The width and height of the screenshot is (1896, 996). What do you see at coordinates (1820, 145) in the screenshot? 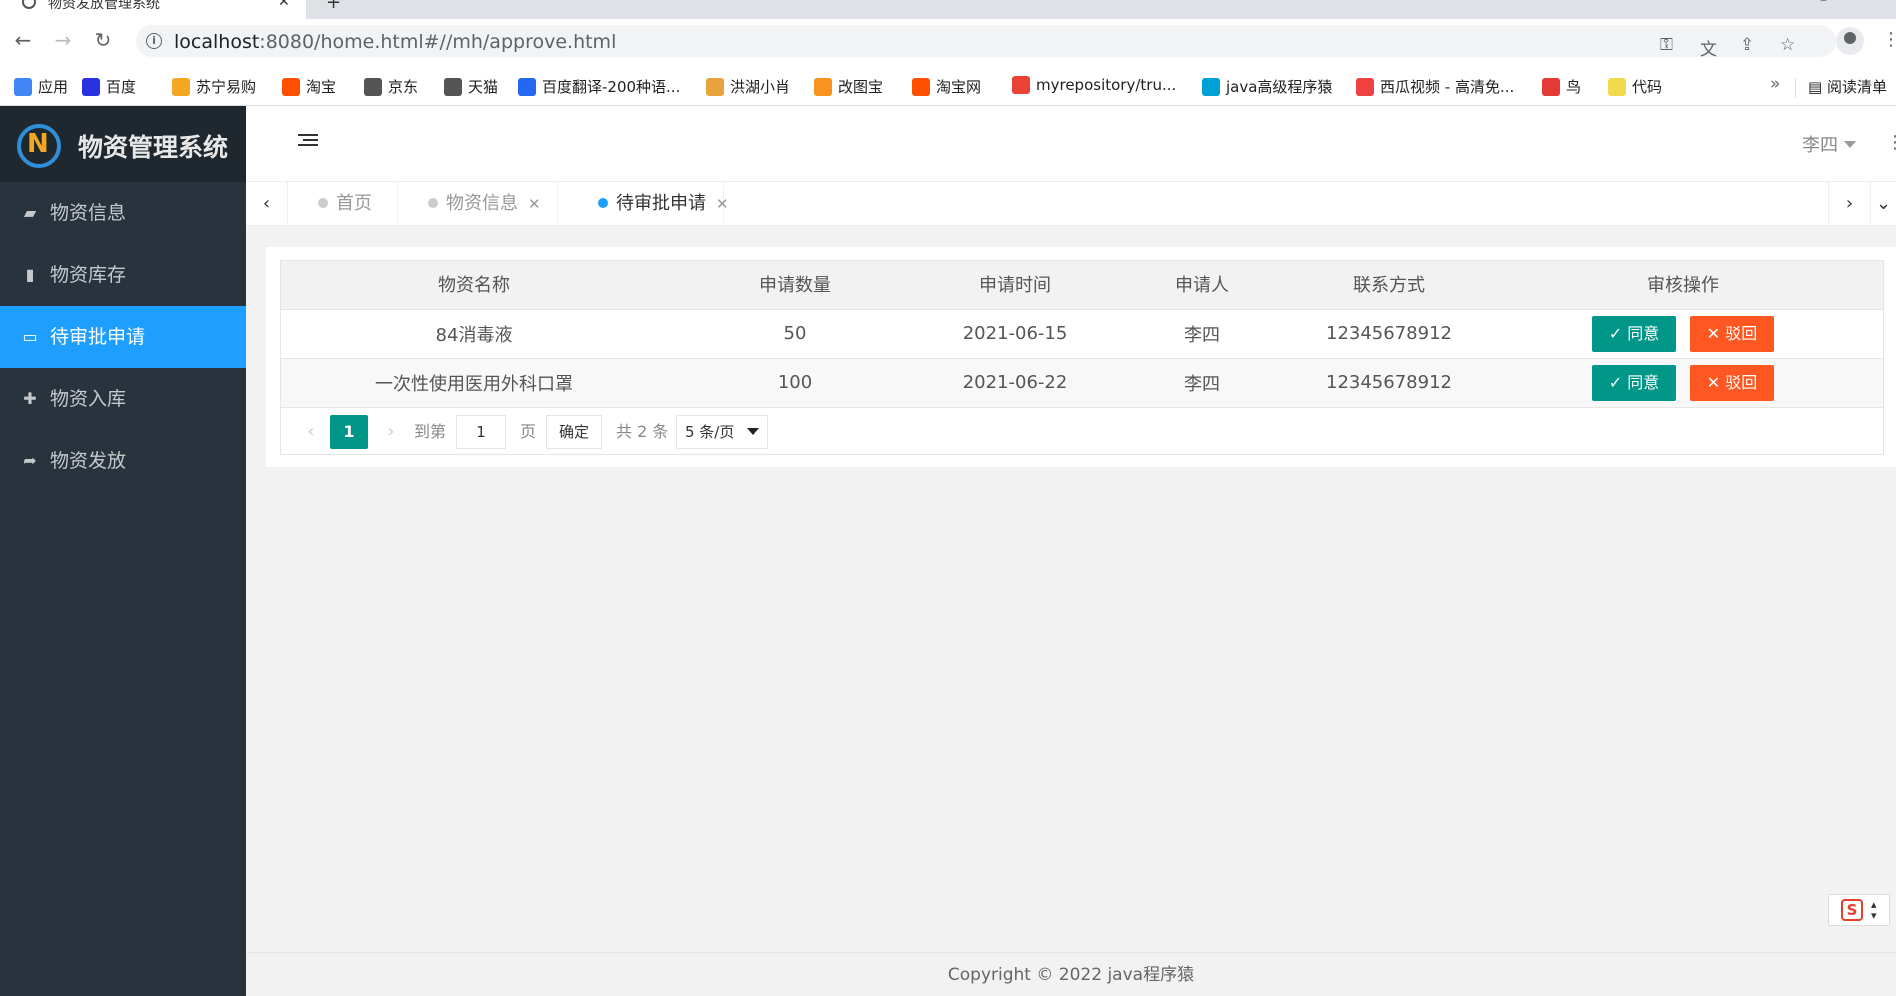
I see `user-name: 李四` at bounding box center [1820, 145].